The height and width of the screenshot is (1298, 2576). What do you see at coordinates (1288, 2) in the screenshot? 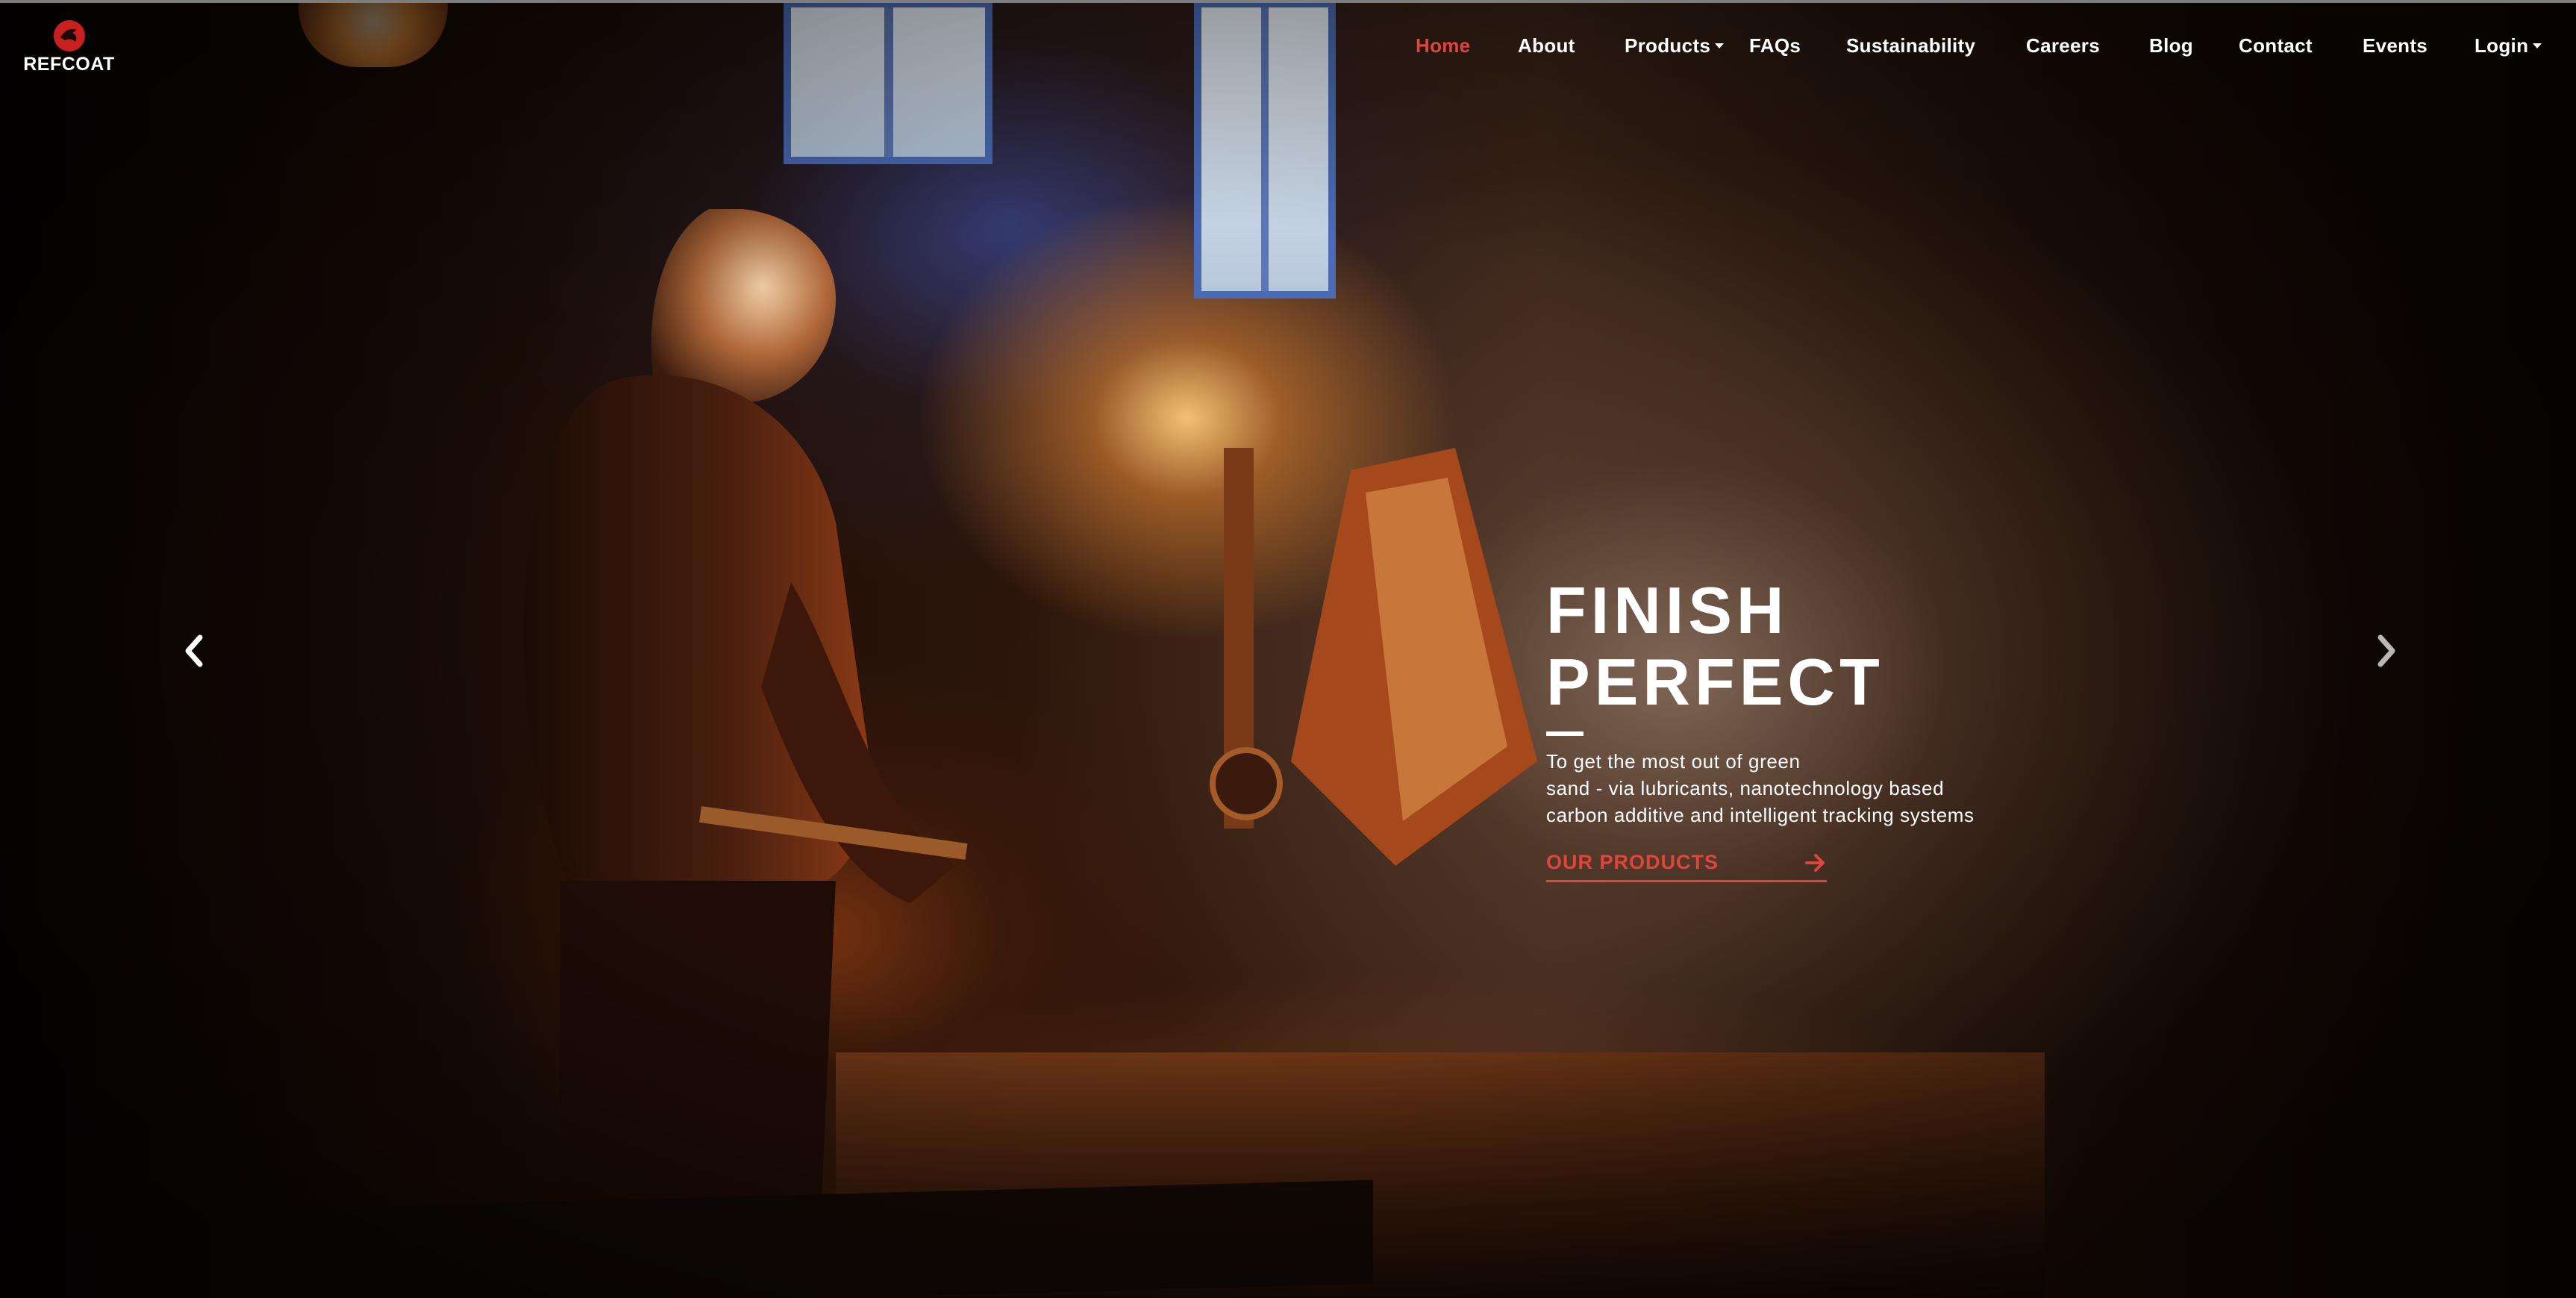
I see `top-border` at bounding box center [1288, 2].